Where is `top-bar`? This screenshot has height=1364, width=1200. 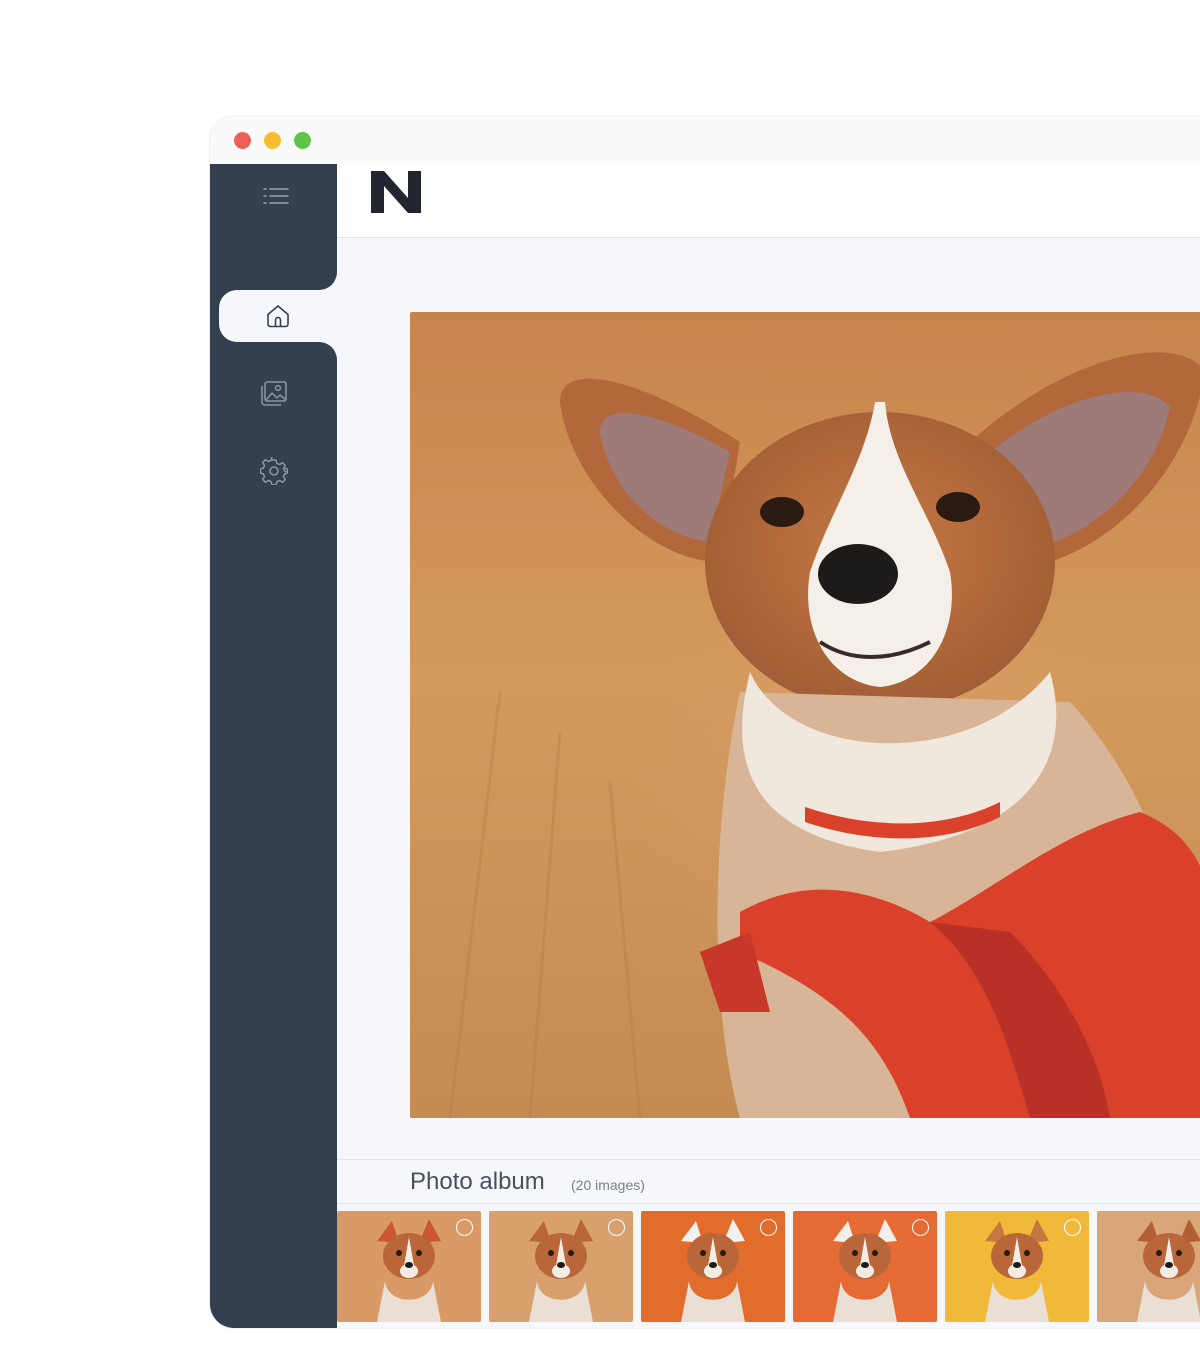
top-bar is located at coordinates (768, 201).